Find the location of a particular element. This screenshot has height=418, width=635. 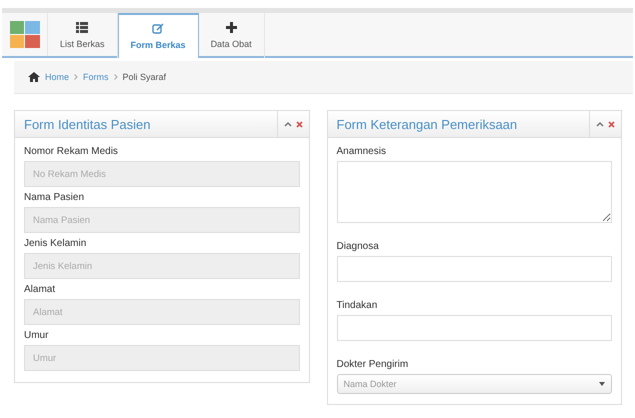

nav-tab: Form Berkas is located at coordinates (158, 35).